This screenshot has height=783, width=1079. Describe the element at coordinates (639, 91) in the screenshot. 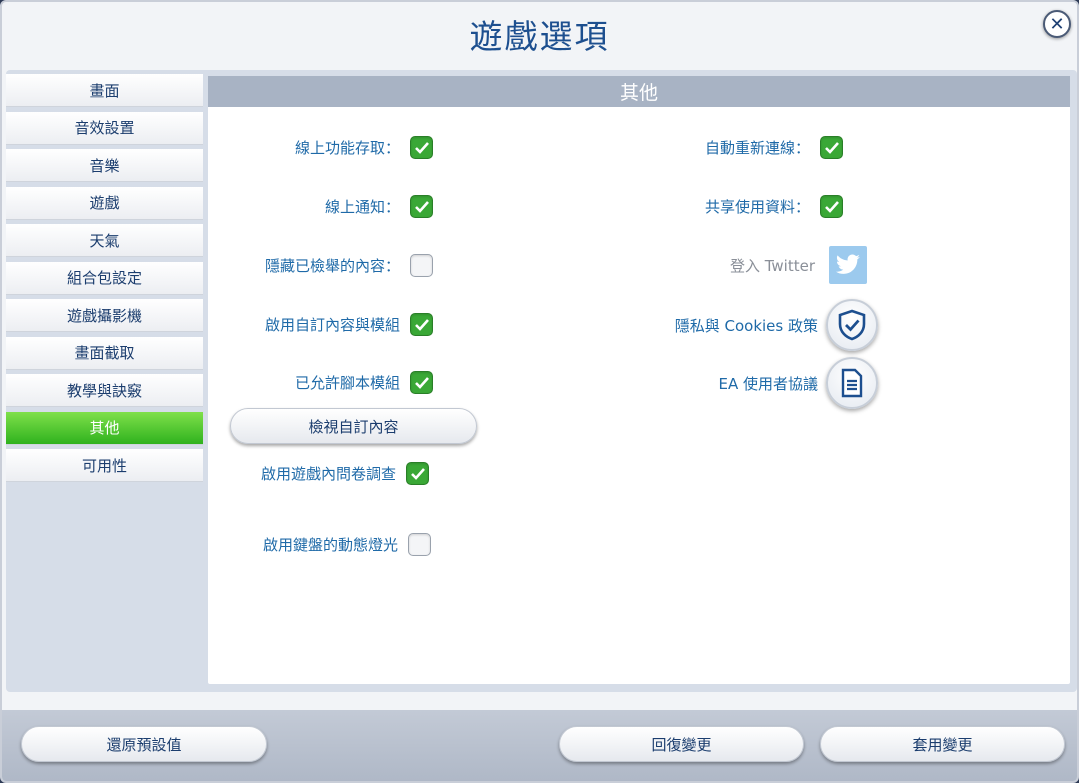

I see `section-title: 其他` at that location.